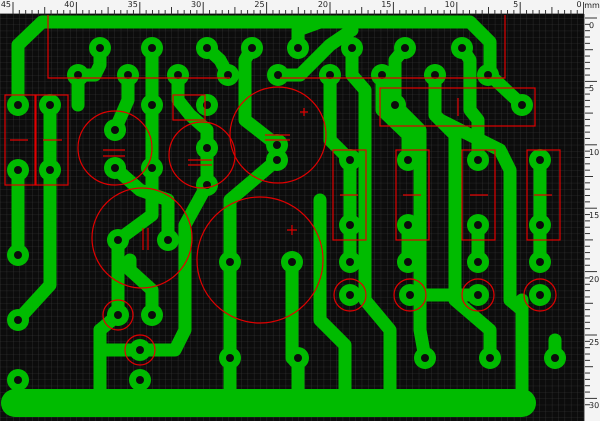 The height and width of the screenshot is (421, 600). What do you see at coordinates (68, 4) in the screenshot?
I see `ruler-label: 40` at bounding box center [68, 4].